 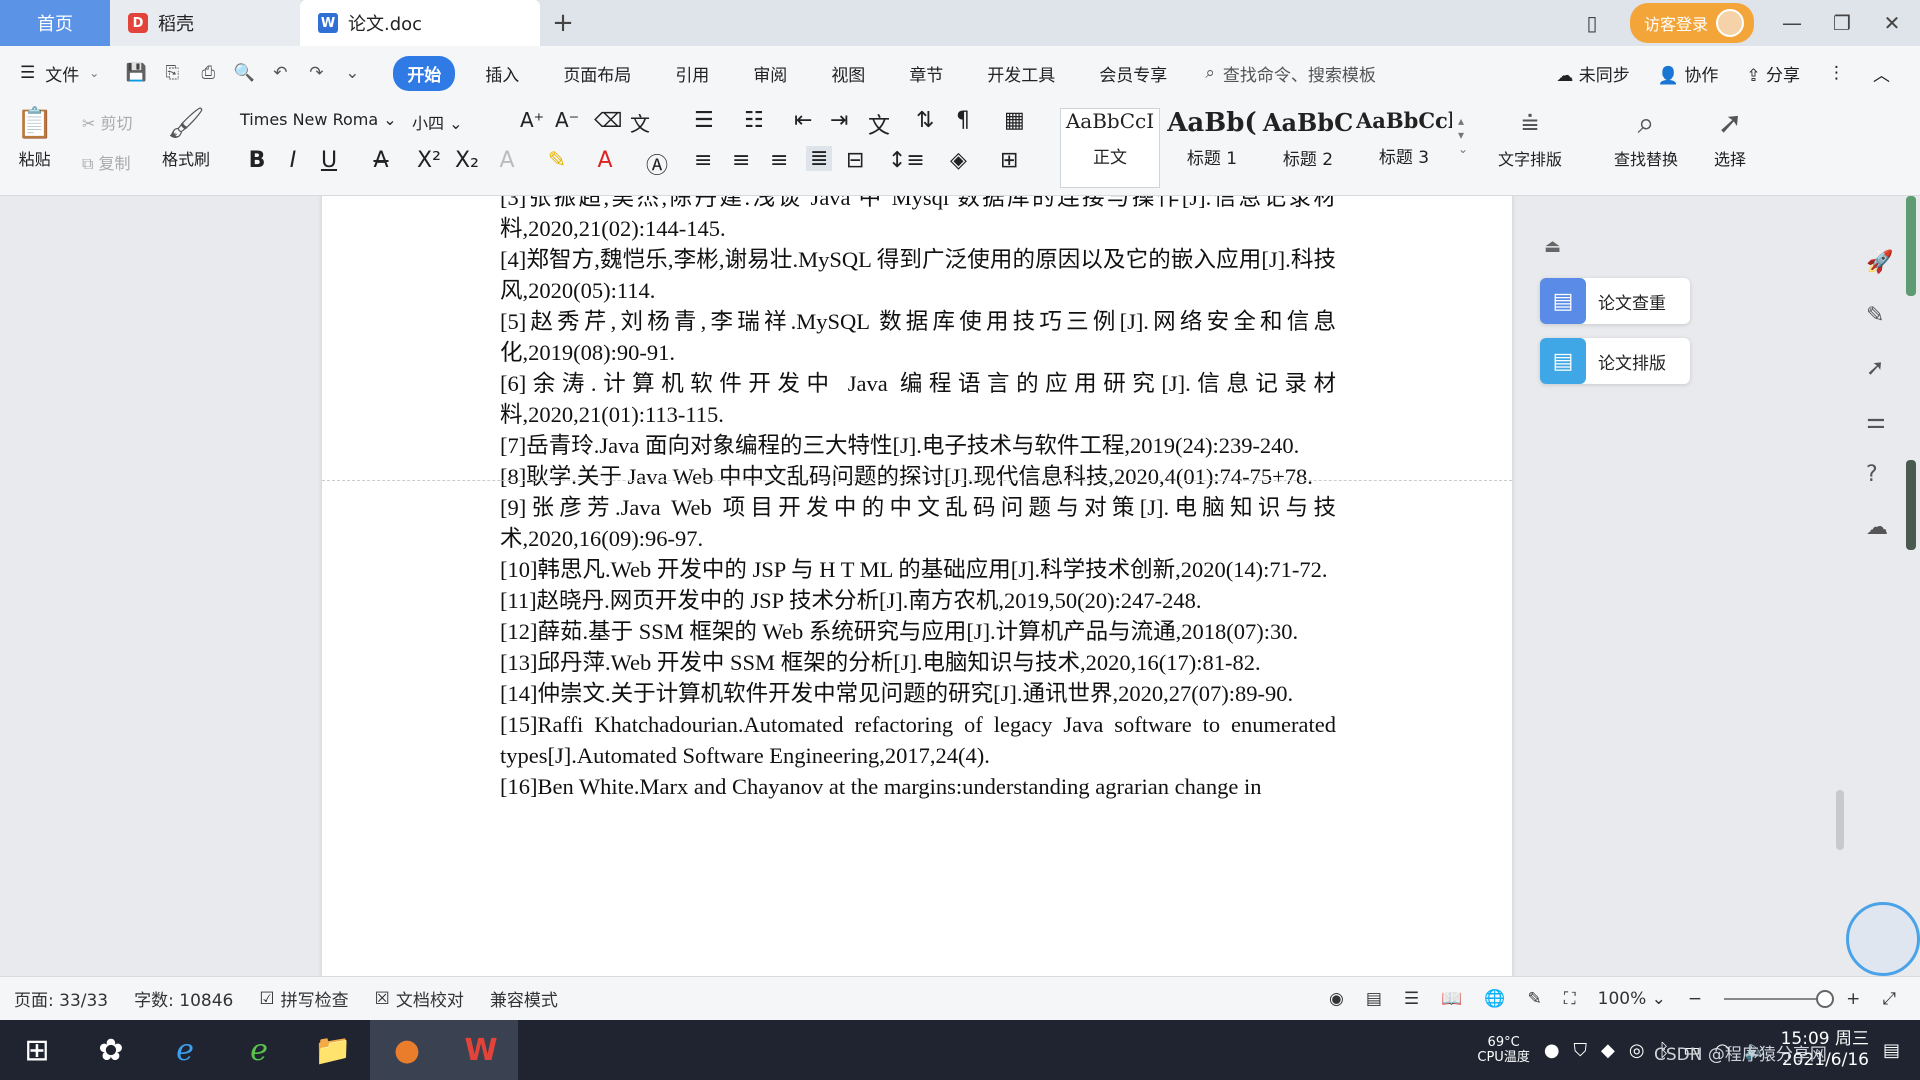 I want to click on word-count: 字数: 10846, so click(x=183, y=998).